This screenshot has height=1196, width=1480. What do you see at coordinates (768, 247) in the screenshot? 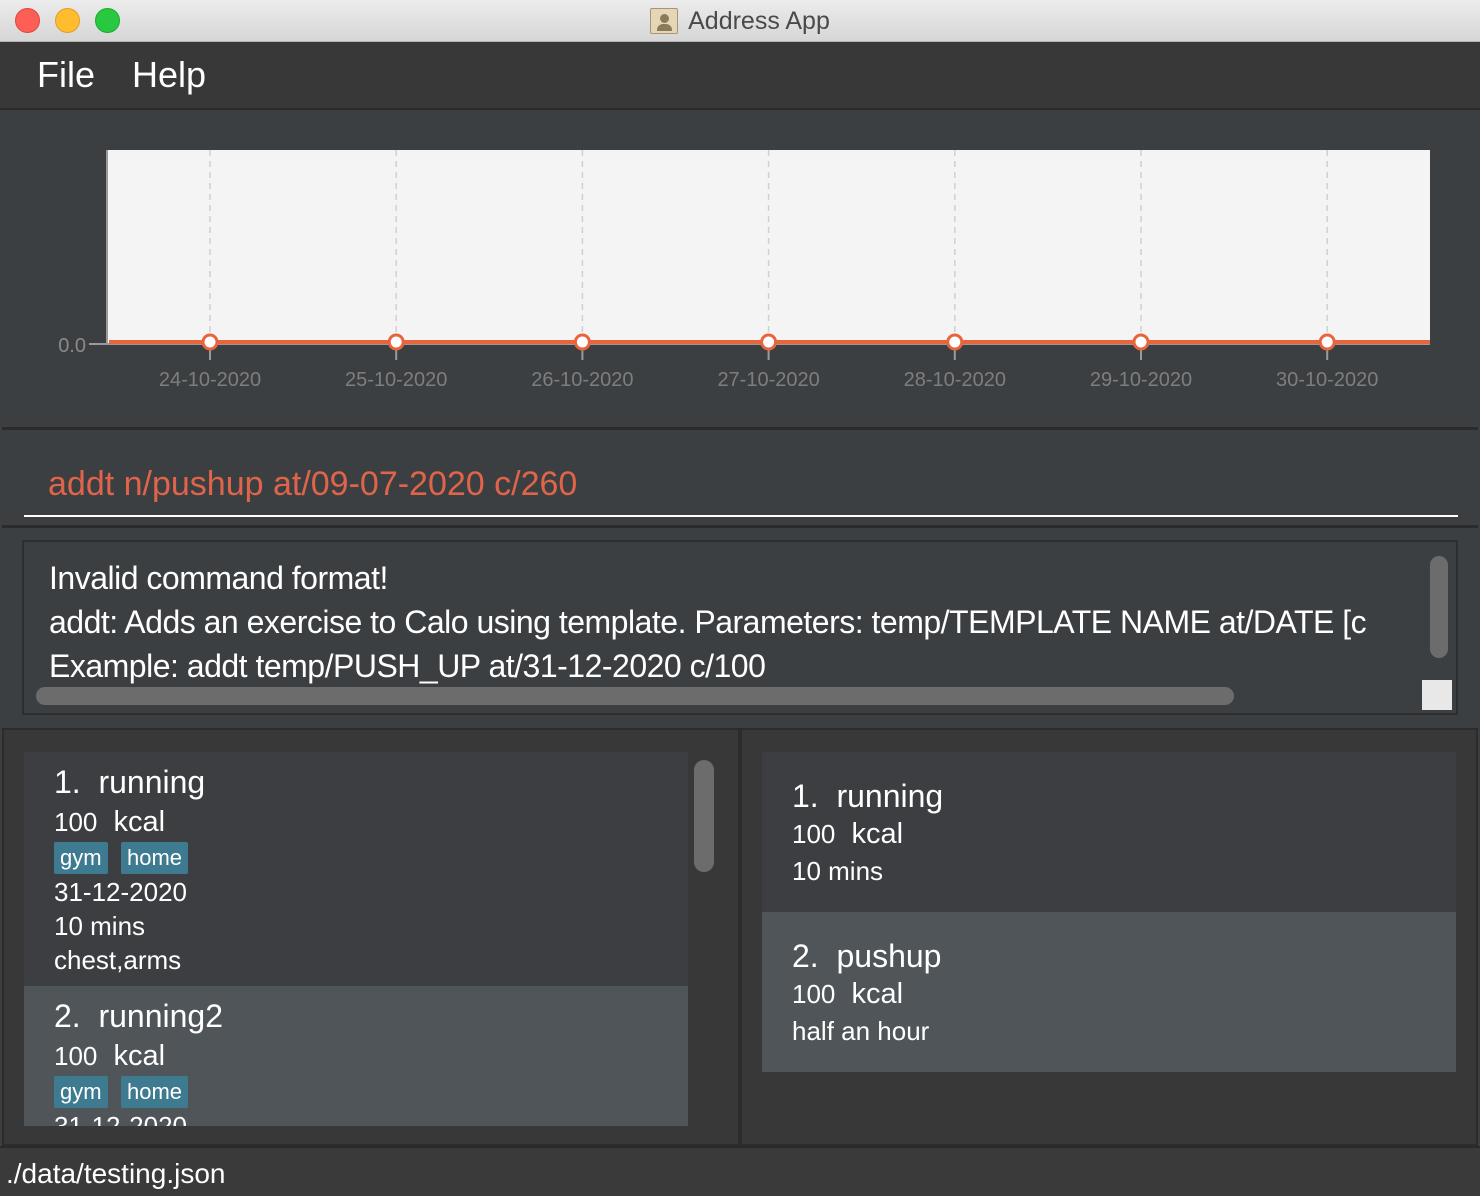
I see `plot-area` at bounding box center [768, 247].